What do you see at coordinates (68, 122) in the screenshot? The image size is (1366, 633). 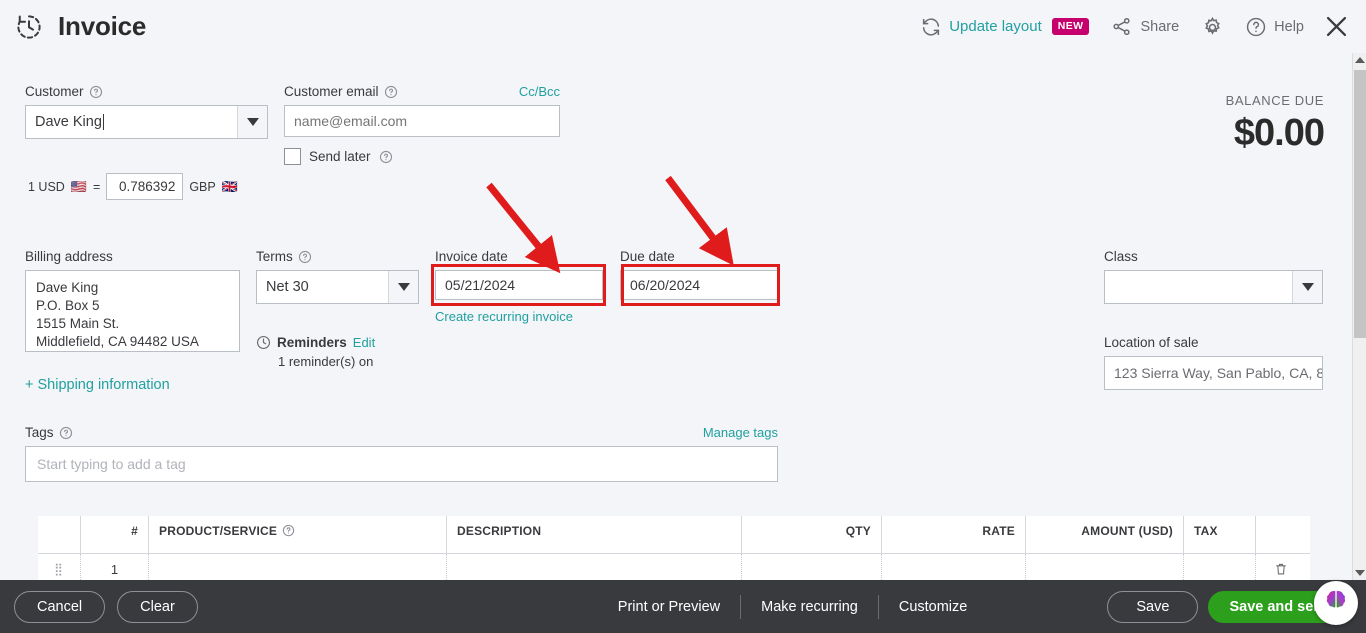 I see `customer-value: Dave King` at bounding box center [68, 122].